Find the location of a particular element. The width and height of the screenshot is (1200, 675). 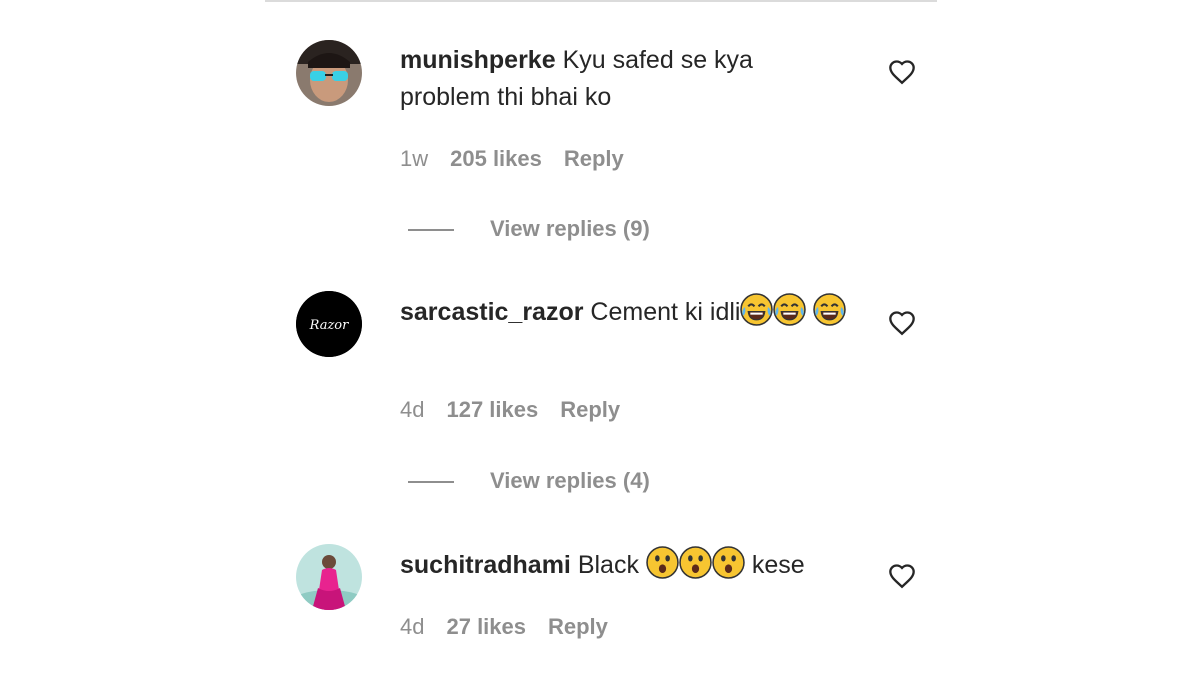

top-divider is located at coordinates (601, 1).